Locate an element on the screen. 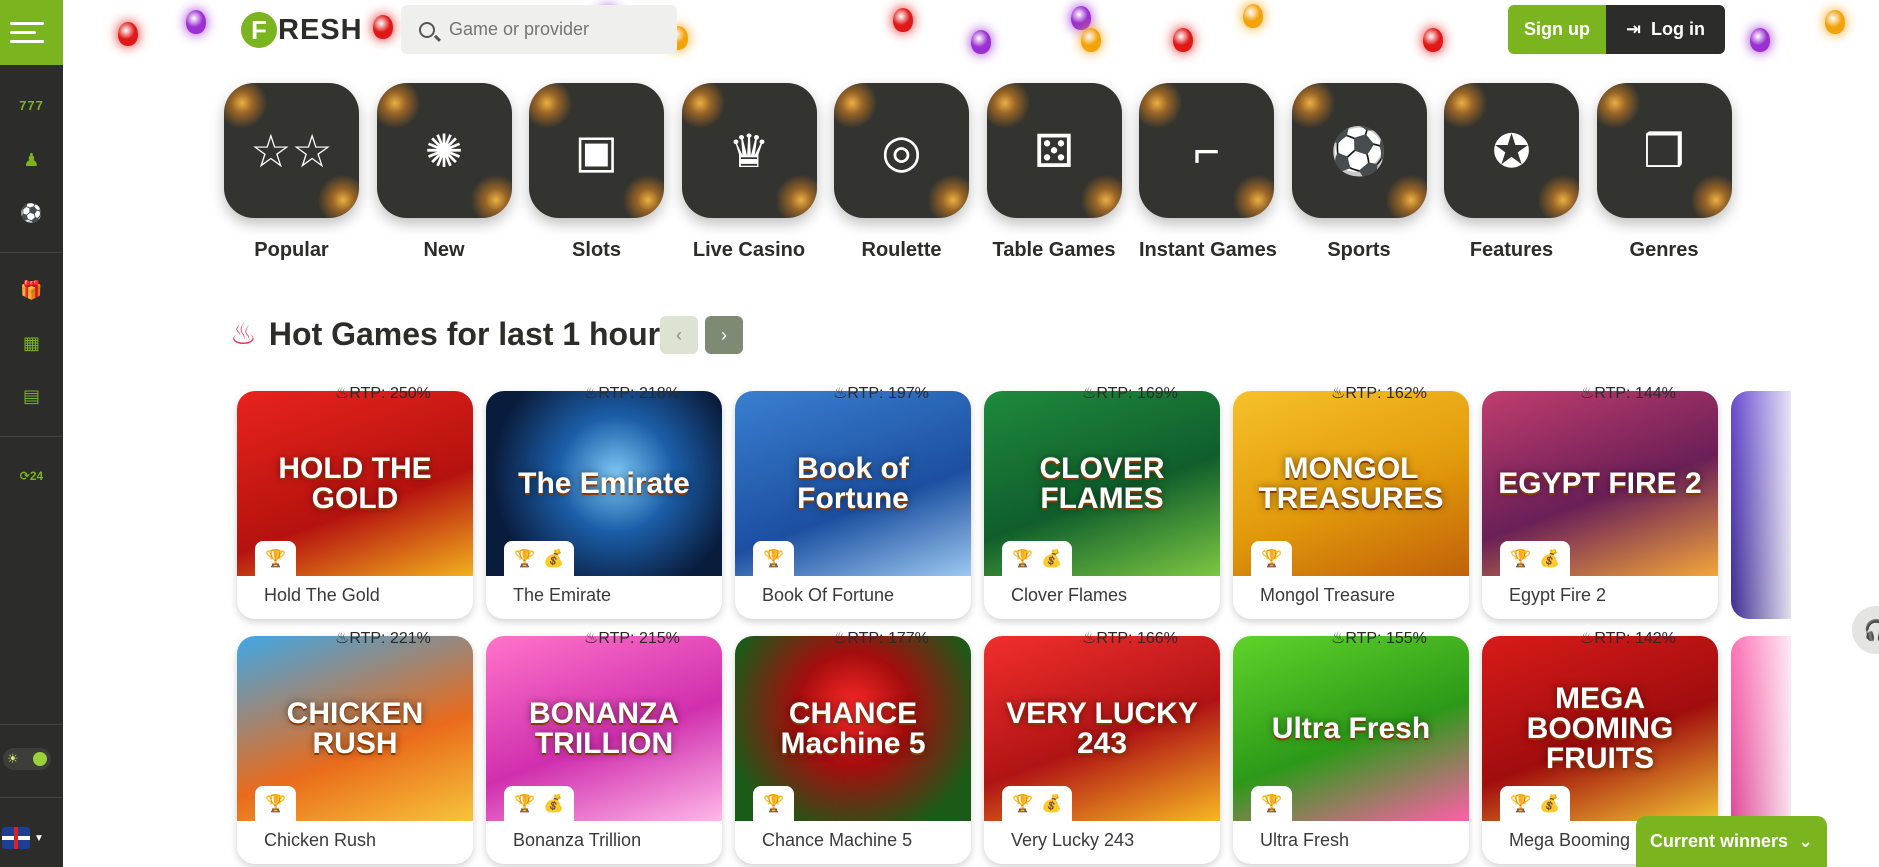 The height and width of the screenshot is (867, 1879). game-name: Book Of Fortune is located at coordinates (828, 595).